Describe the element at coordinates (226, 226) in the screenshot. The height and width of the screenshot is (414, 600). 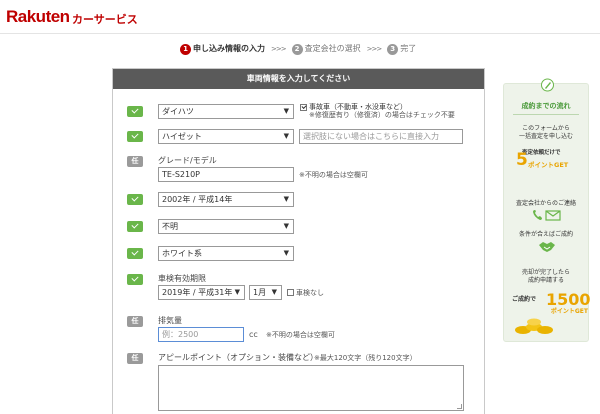
I see `mileage-select: 不明 ▼` at that location.